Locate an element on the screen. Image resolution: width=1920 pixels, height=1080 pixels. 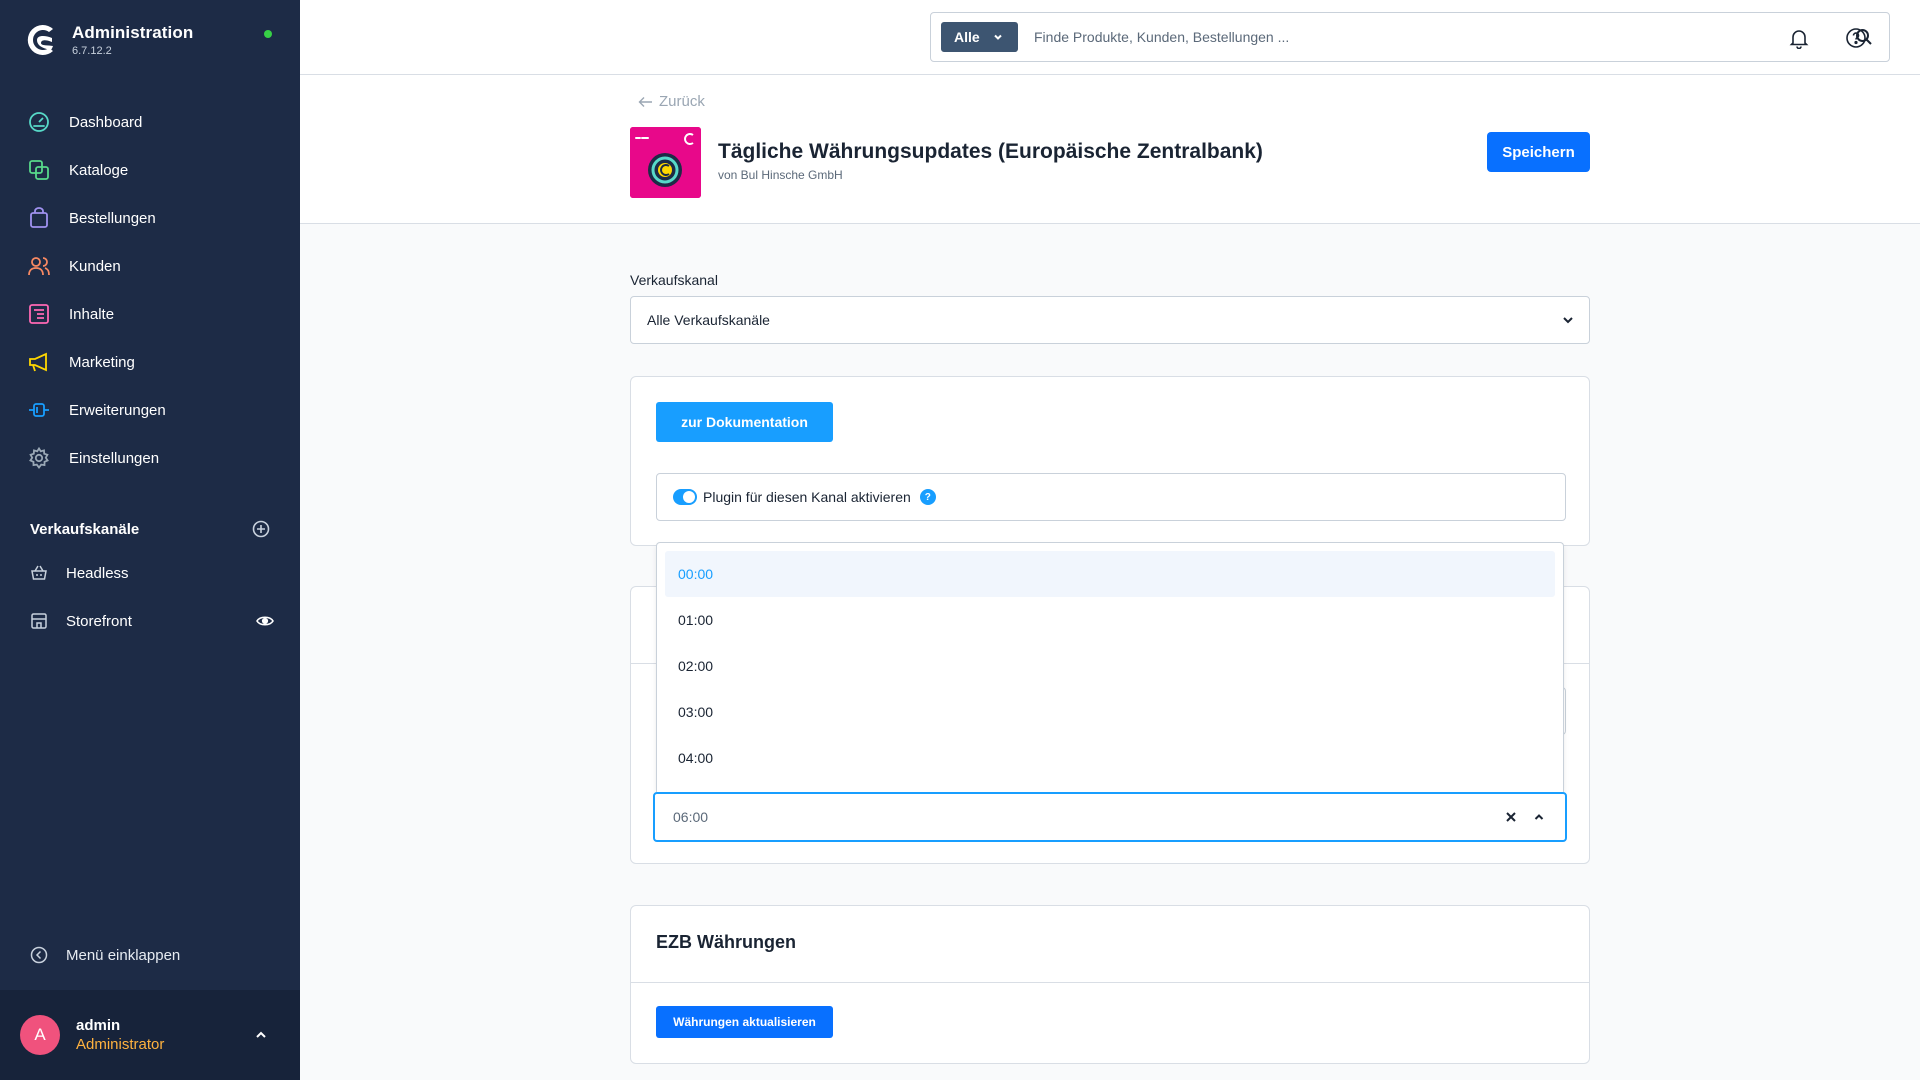
nav-label: Marketing is located at coordinates (102, 362).